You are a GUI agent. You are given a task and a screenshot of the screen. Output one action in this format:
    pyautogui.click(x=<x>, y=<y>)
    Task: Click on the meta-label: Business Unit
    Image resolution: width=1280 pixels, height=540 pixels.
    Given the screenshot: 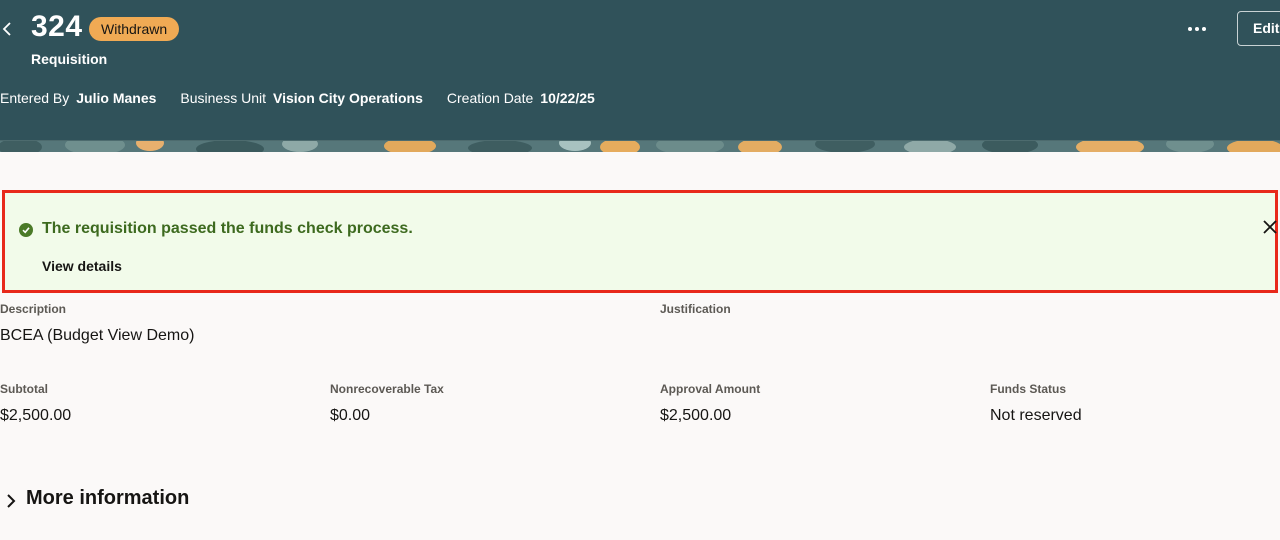 What is the action you would take?
    pyautogui.click(x=223, y=98)
    